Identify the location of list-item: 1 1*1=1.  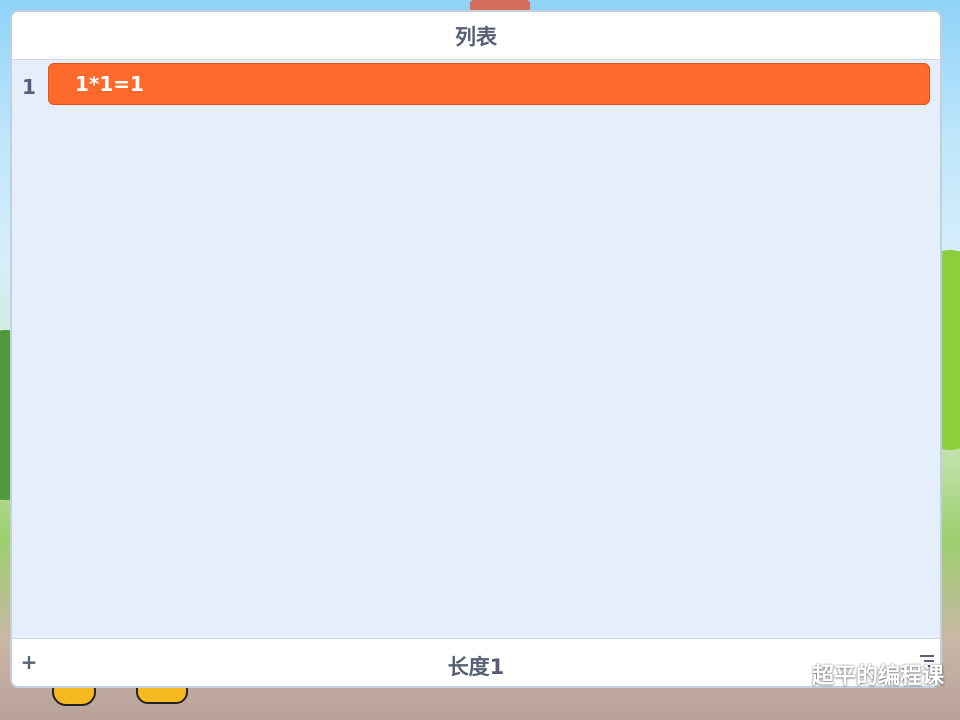
(476, 84).